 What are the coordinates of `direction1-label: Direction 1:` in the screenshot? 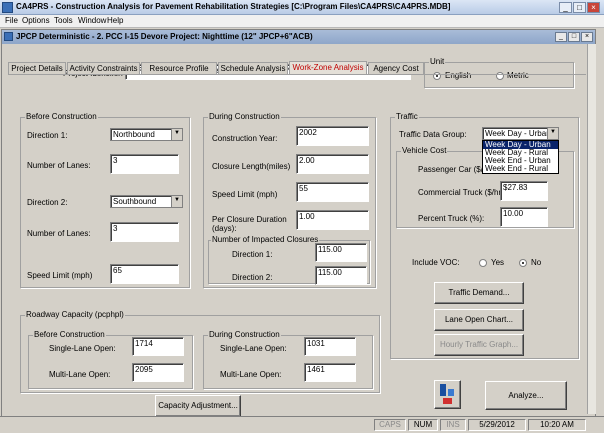 It's located at (47, 135).